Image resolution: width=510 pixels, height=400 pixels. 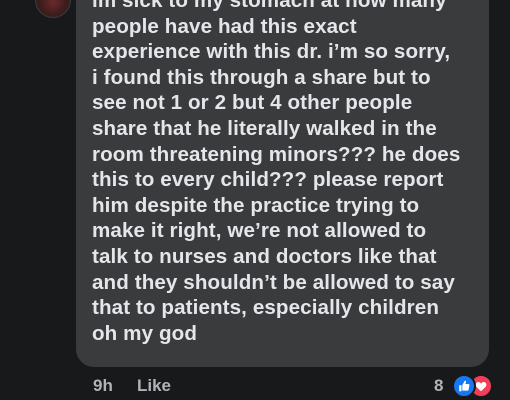 What do you see at coordinates (224, 26) in the screenshot?
I see `comment-line: people have had this exact` at bounding box center [224, 26].